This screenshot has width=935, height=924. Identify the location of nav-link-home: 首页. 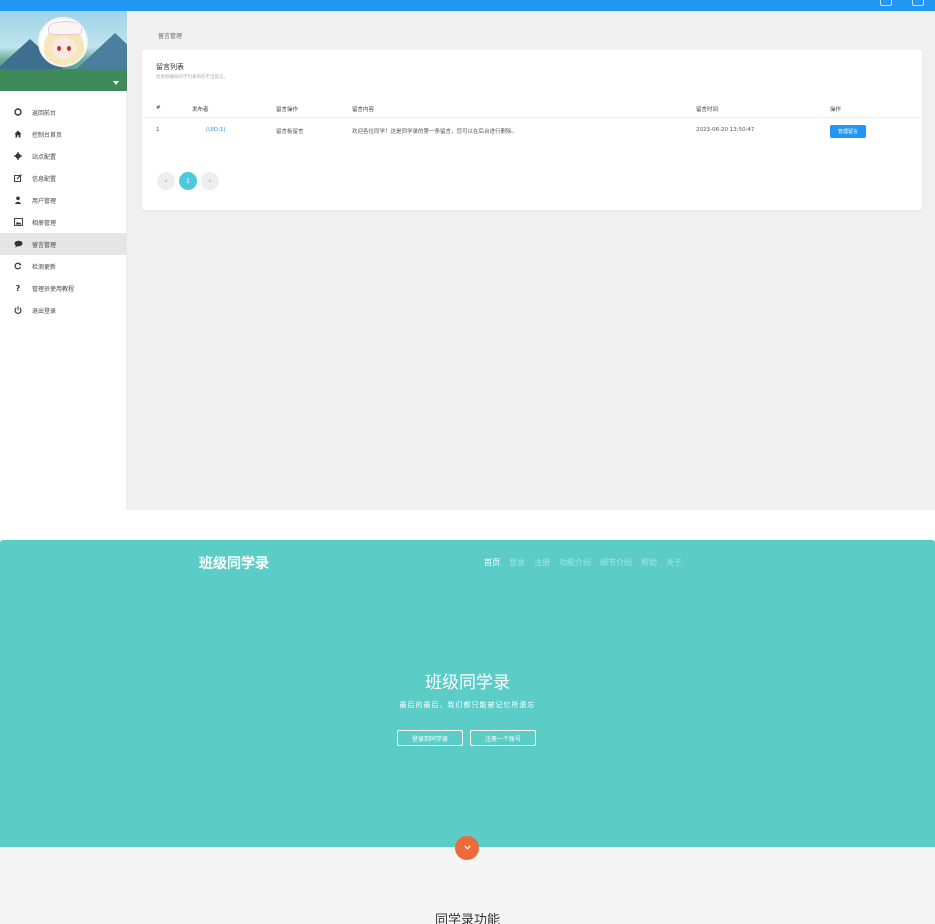
(492, 562).